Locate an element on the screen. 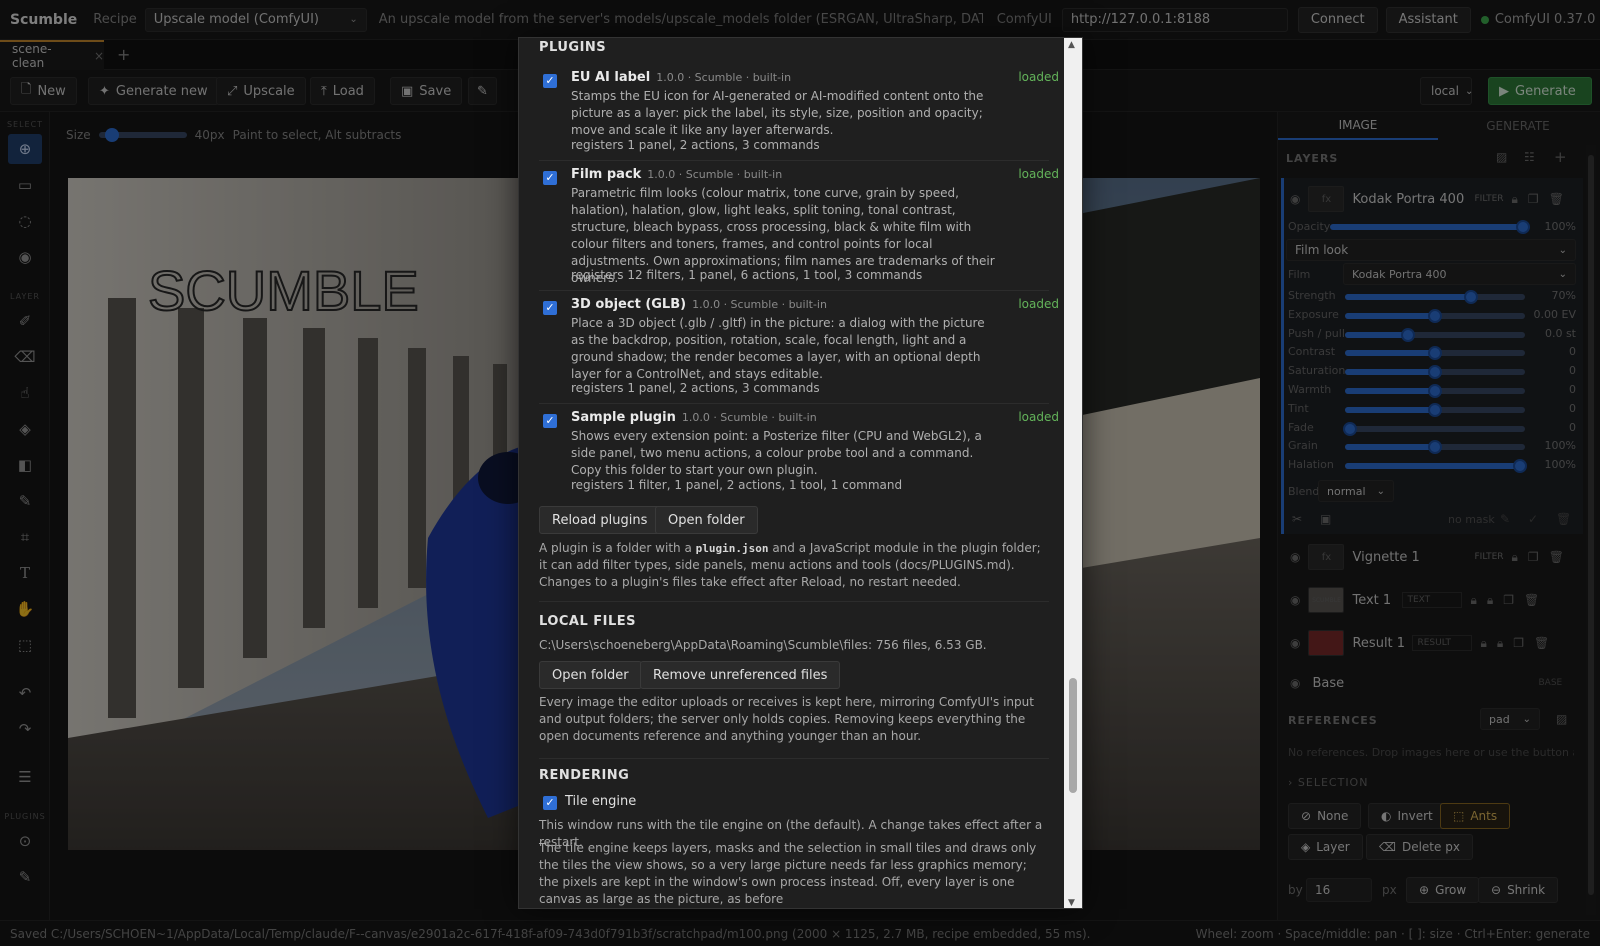 This screenshot has height=946, width=1600. open-files-folder-button: Open folder is located at coordinates (590, 675).